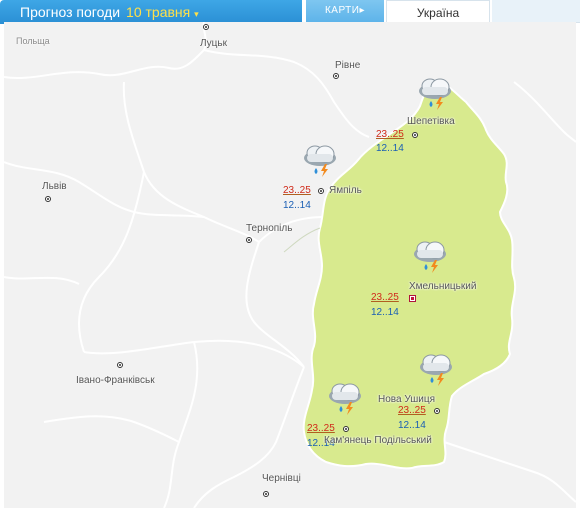 The image size is (580, 508). What do you see at coordinates (345, 190) in the screenshot?
I see `forecast-point-label-yampil: Ямпіль` at bounding box center [345, 190].